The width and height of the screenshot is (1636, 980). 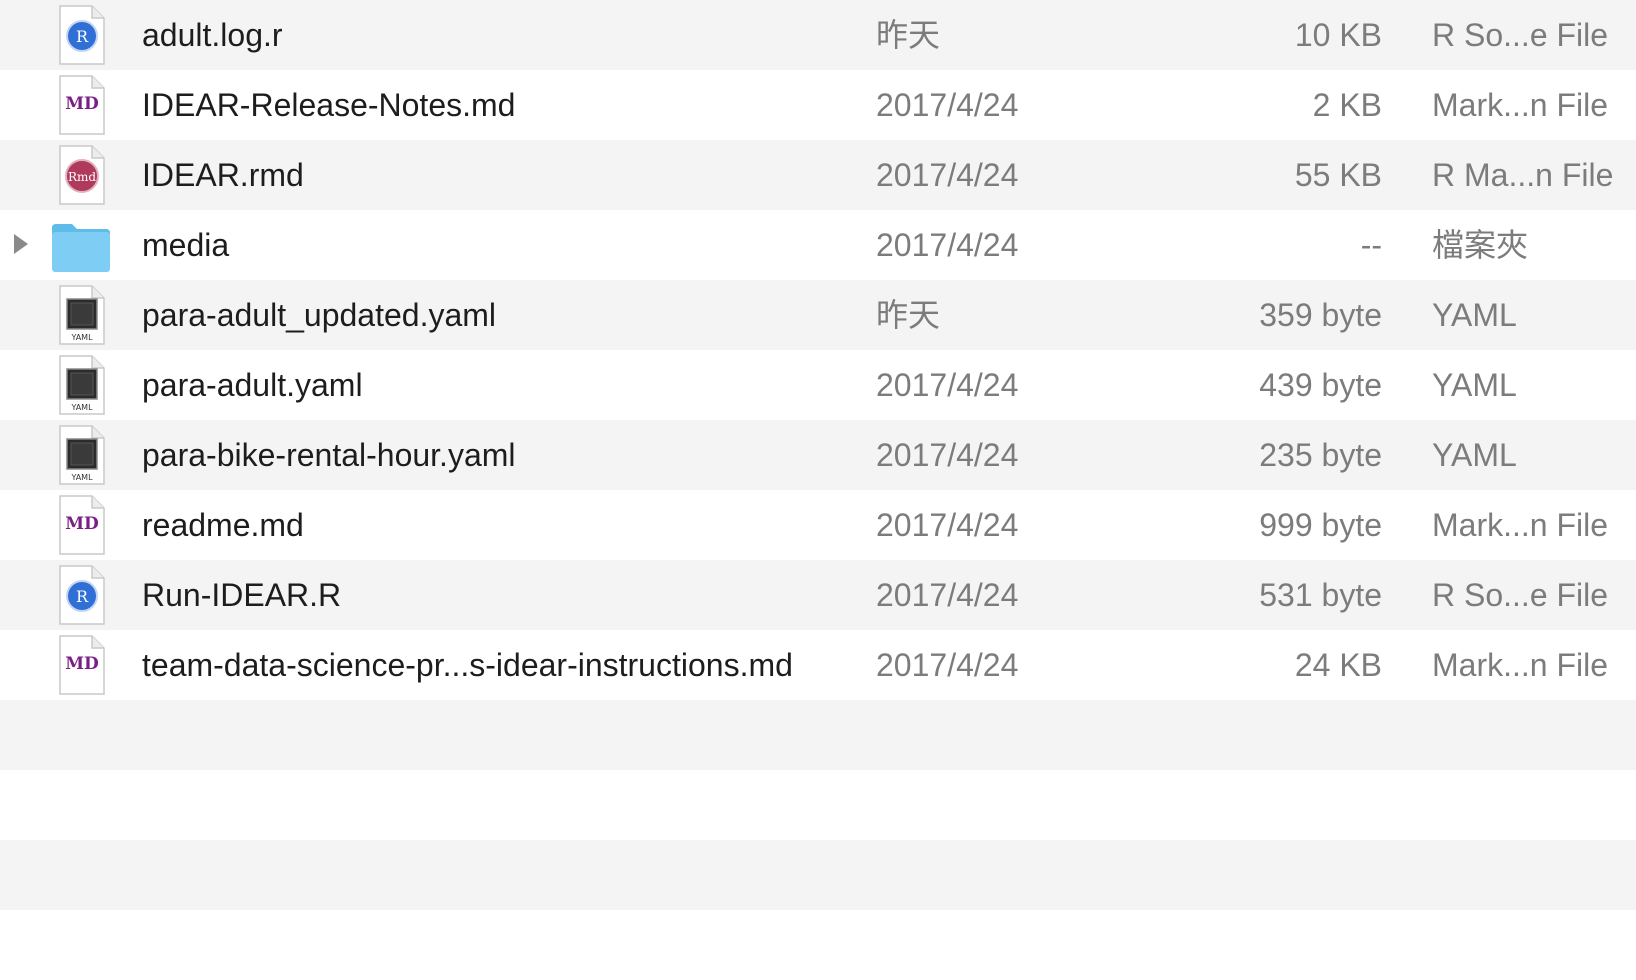 I want to click on file-name: adult.log.r, so click(x=212, y=35).